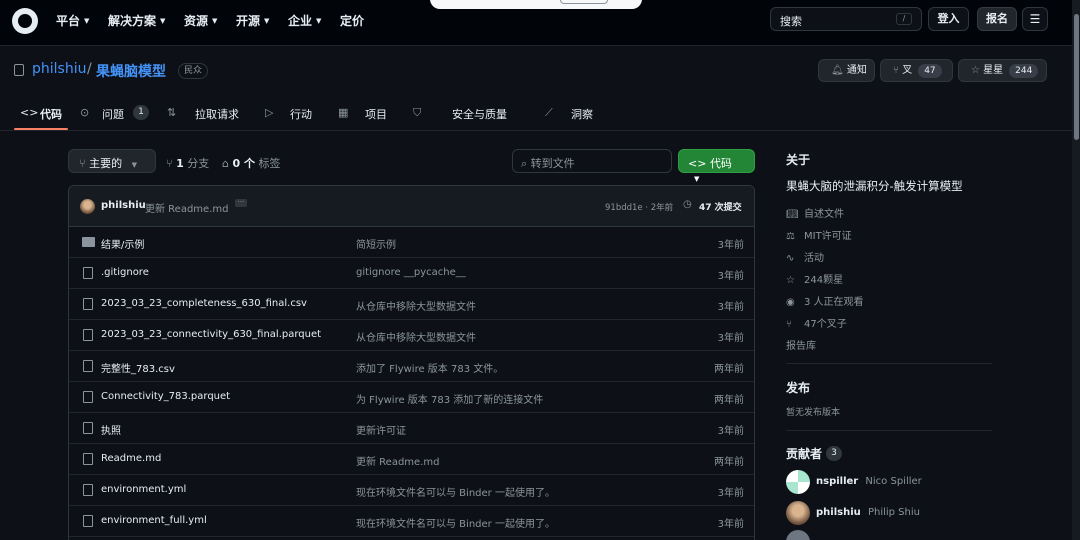 This screenshot has width=1080, height=540. Describe the element at coordinates (814, 278) in the screenshot. I see `stars-link: ☆ 244颗星` at that location.